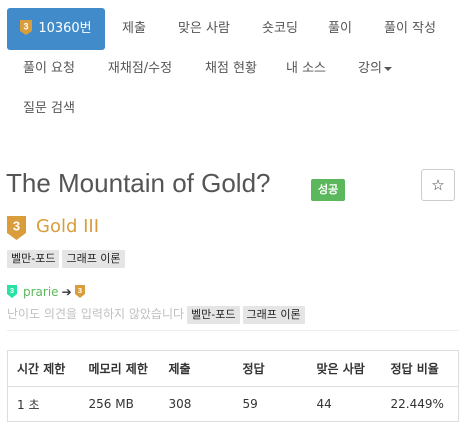 The height and width of the screenshot is (427, 465). I want to click on star-button: ☆, so click(438, 185).